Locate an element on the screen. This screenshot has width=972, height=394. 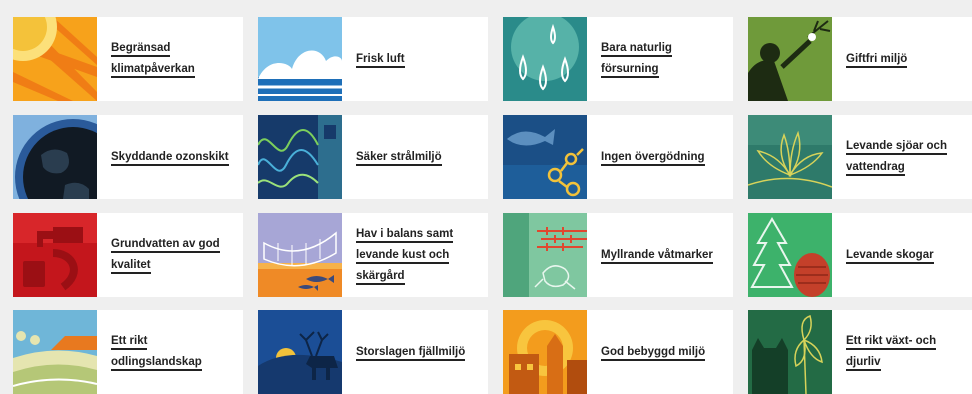
card-ett-rikt-vaxt-och-djurliv: Ett rikt växt- och djurliv is located at coordinates (860, 352).